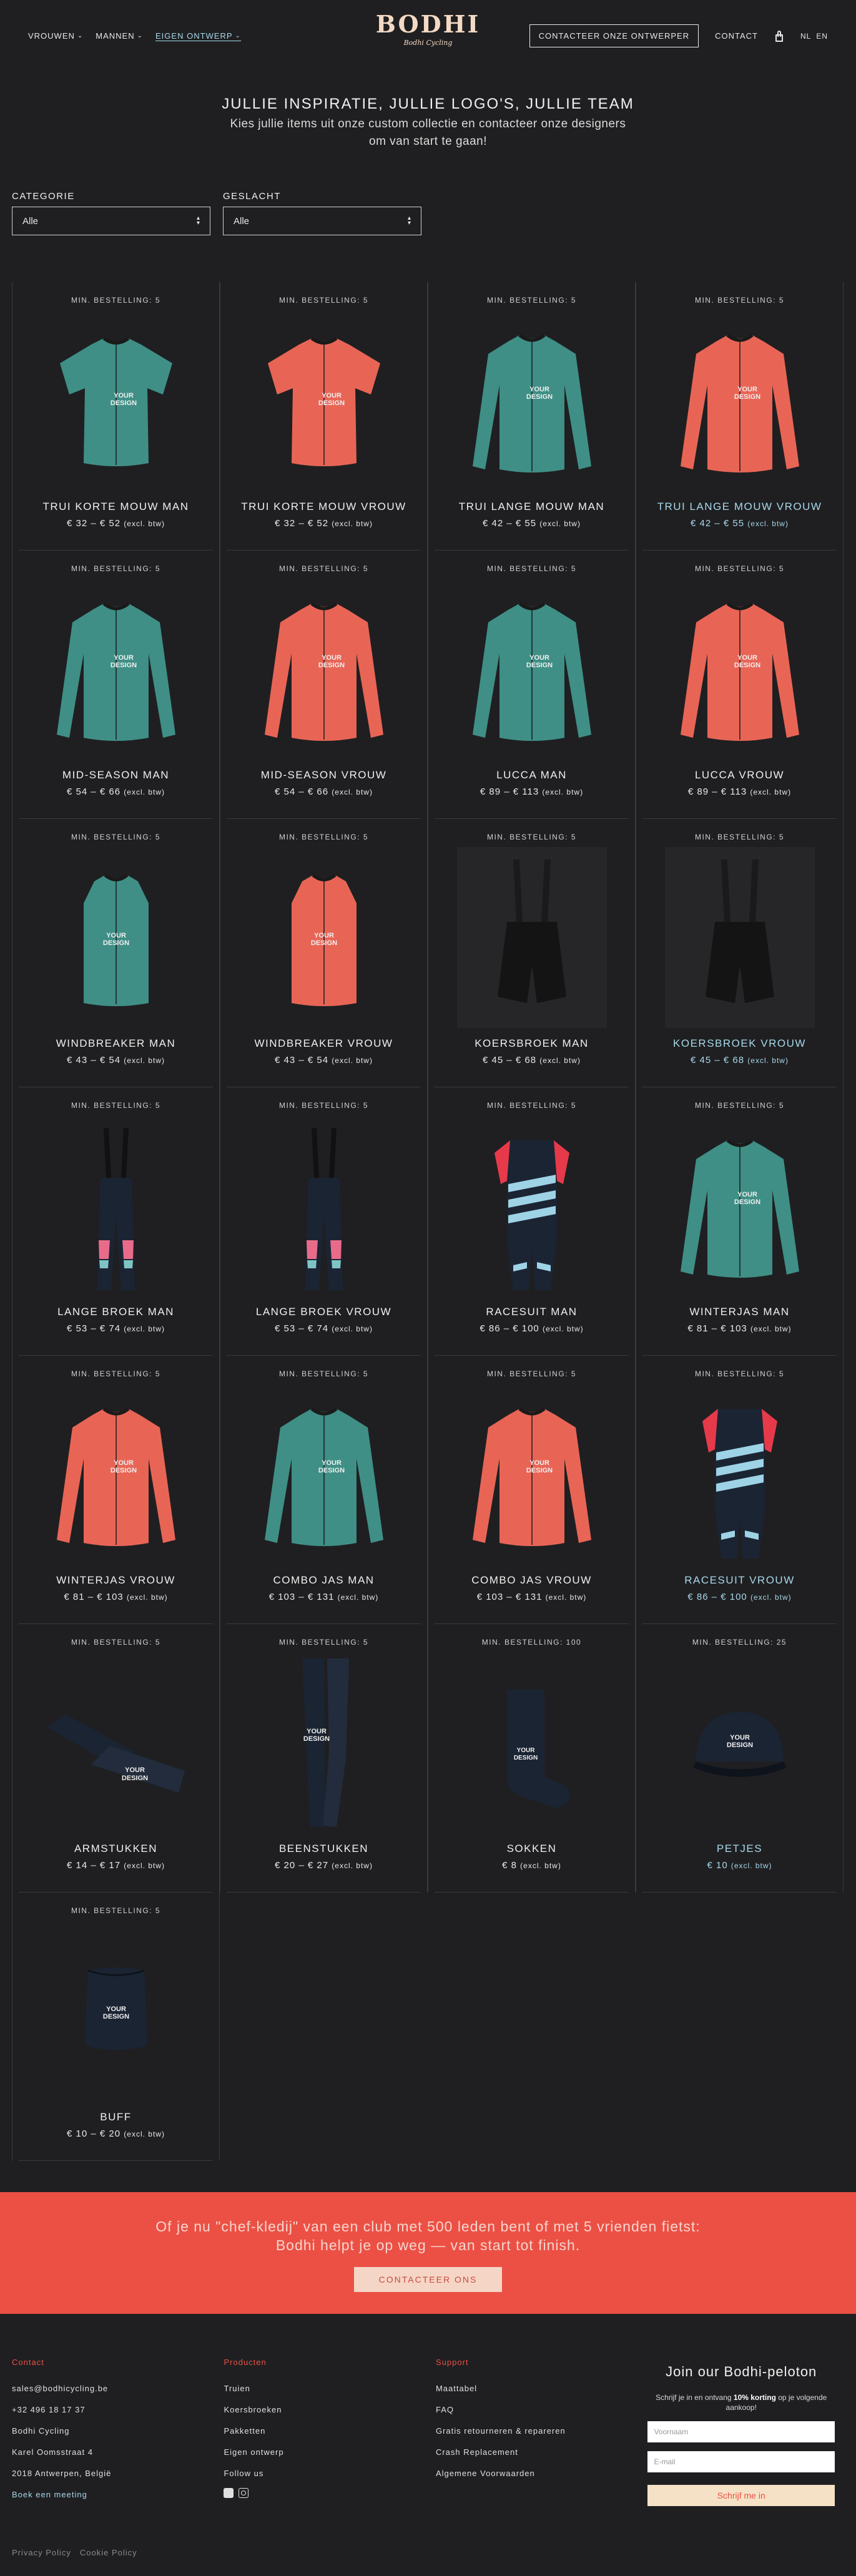 Image resolution: width=856 pixels, height=2576 pixels. Describe the element at coordinates (324, 1043) in the screenshot. I see `product-name: WINDBREAKER VROUW` at that location.